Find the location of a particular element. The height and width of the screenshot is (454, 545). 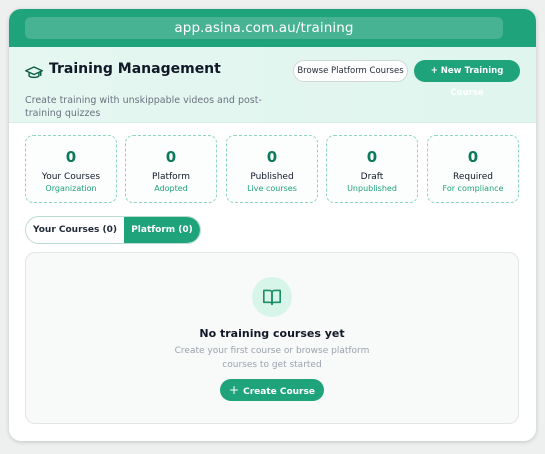

browser-bar: app.asina.com.au/training is located at coordinates (272, 28).